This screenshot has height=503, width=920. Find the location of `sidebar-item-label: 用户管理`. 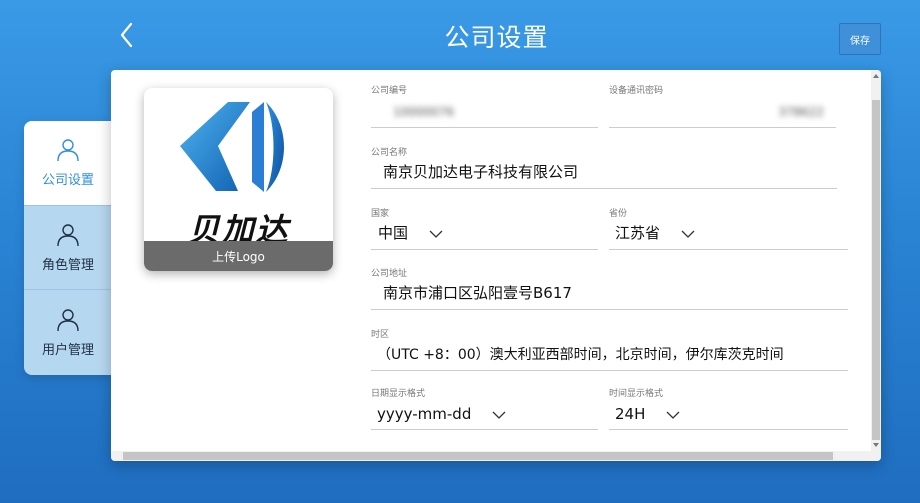

sidebar-item-label: 用户管理 is located at coordinates (67, 350).